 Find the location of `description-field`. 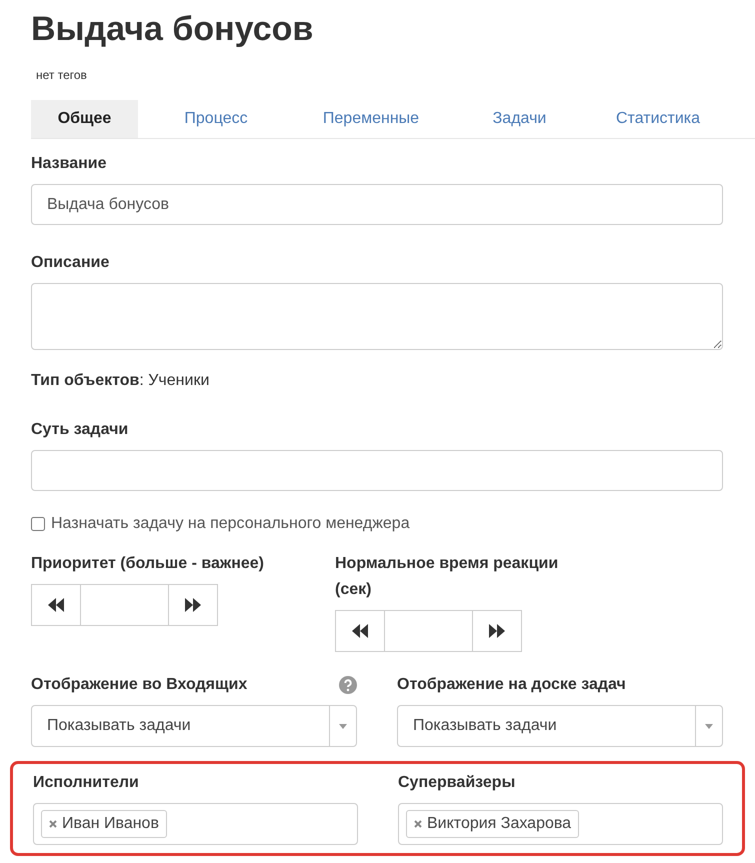

description-field is located at coordinates (377, 316).